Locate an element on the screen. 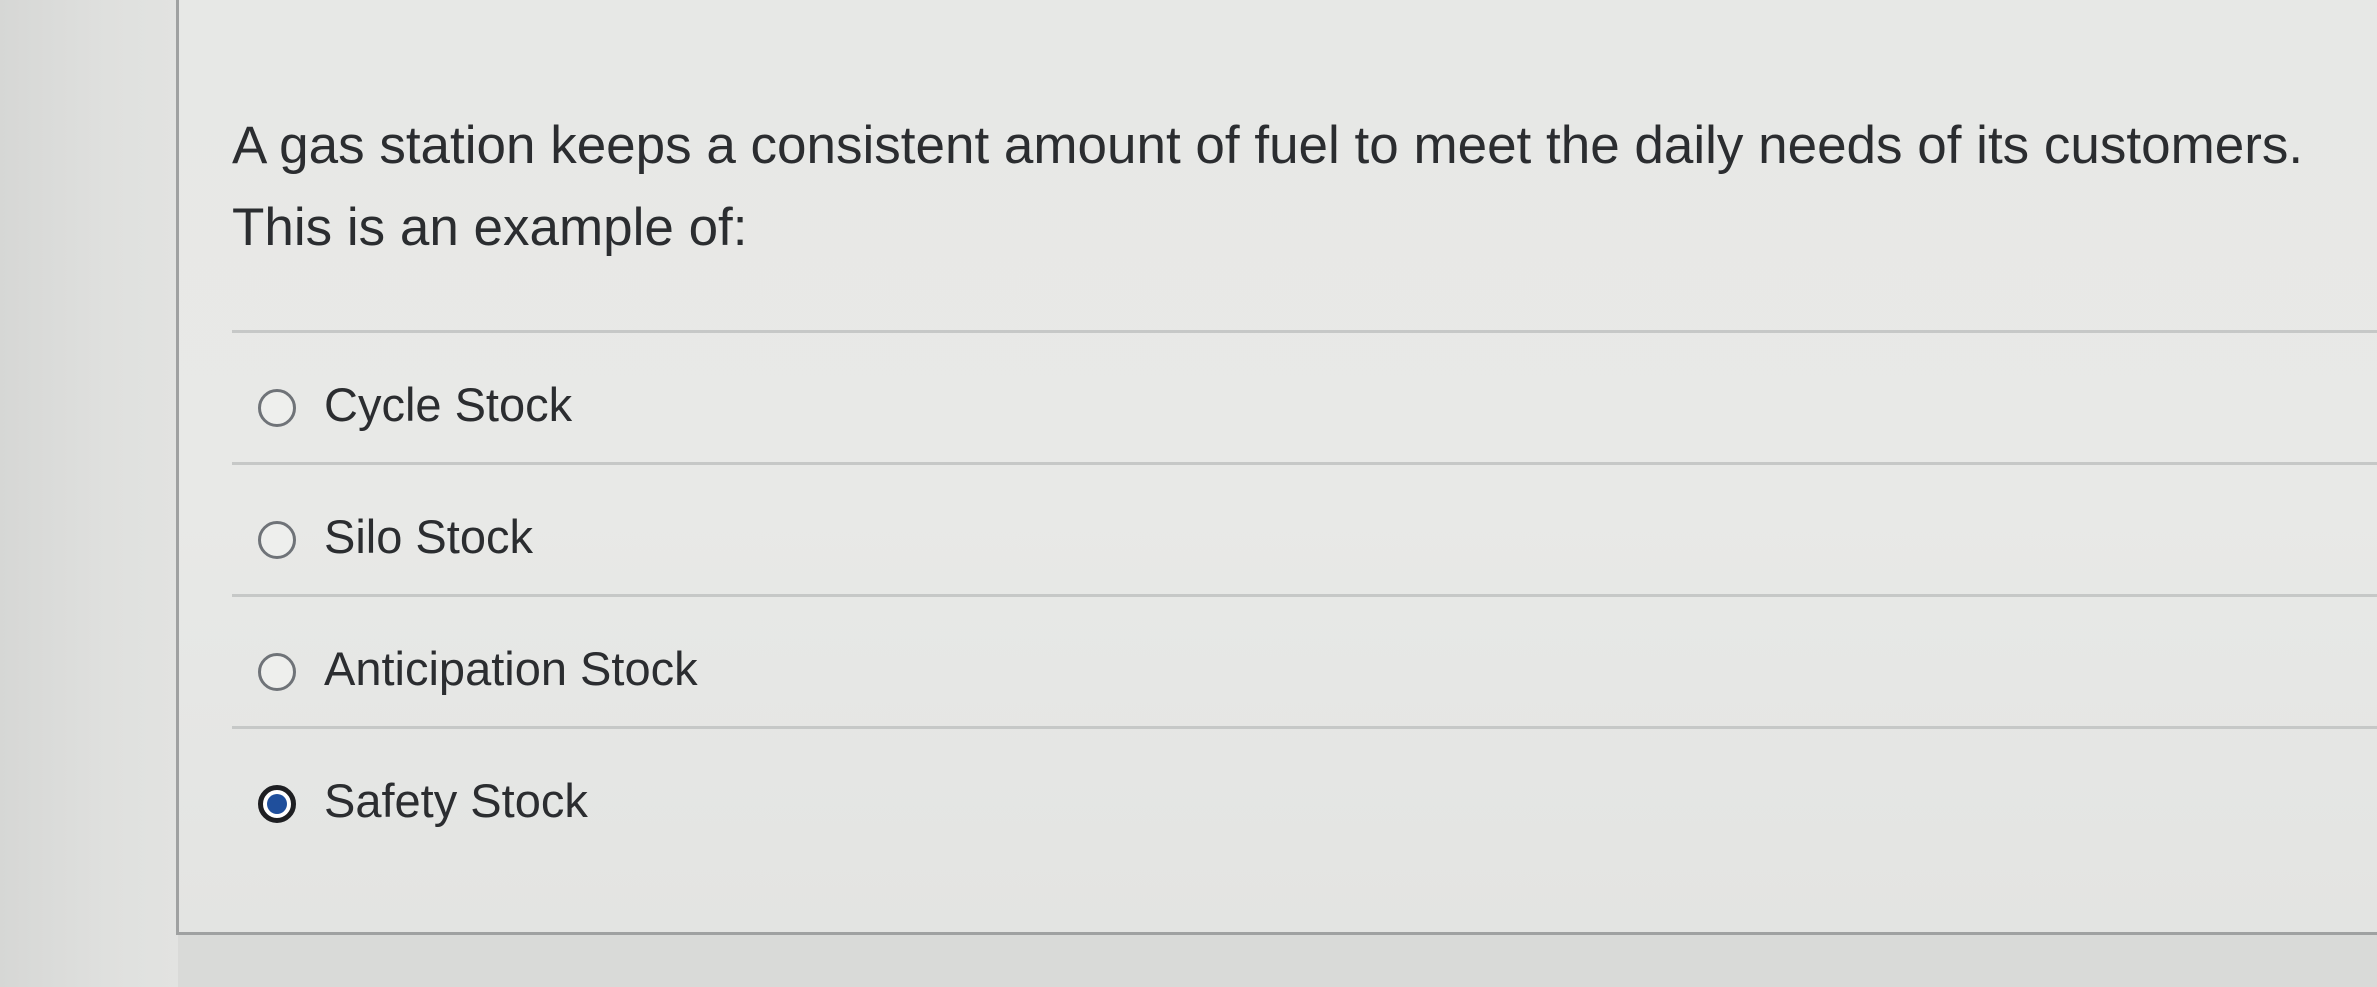 The image size is (2377, 987). answer-label: Safety Stock is located at coordinates (456, 801).